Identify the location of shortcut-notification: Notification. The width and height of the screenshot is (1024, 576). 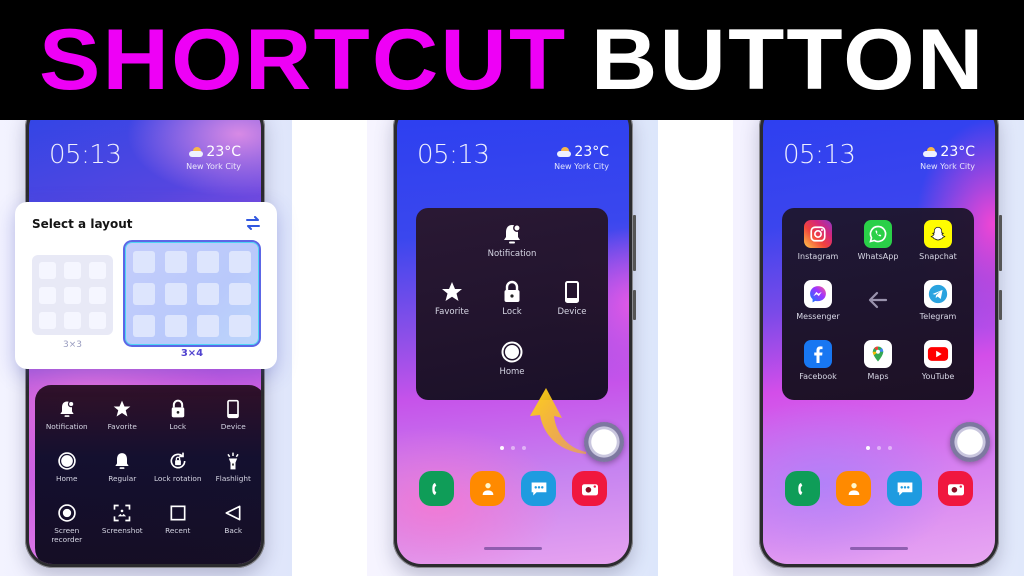
(67, 425).